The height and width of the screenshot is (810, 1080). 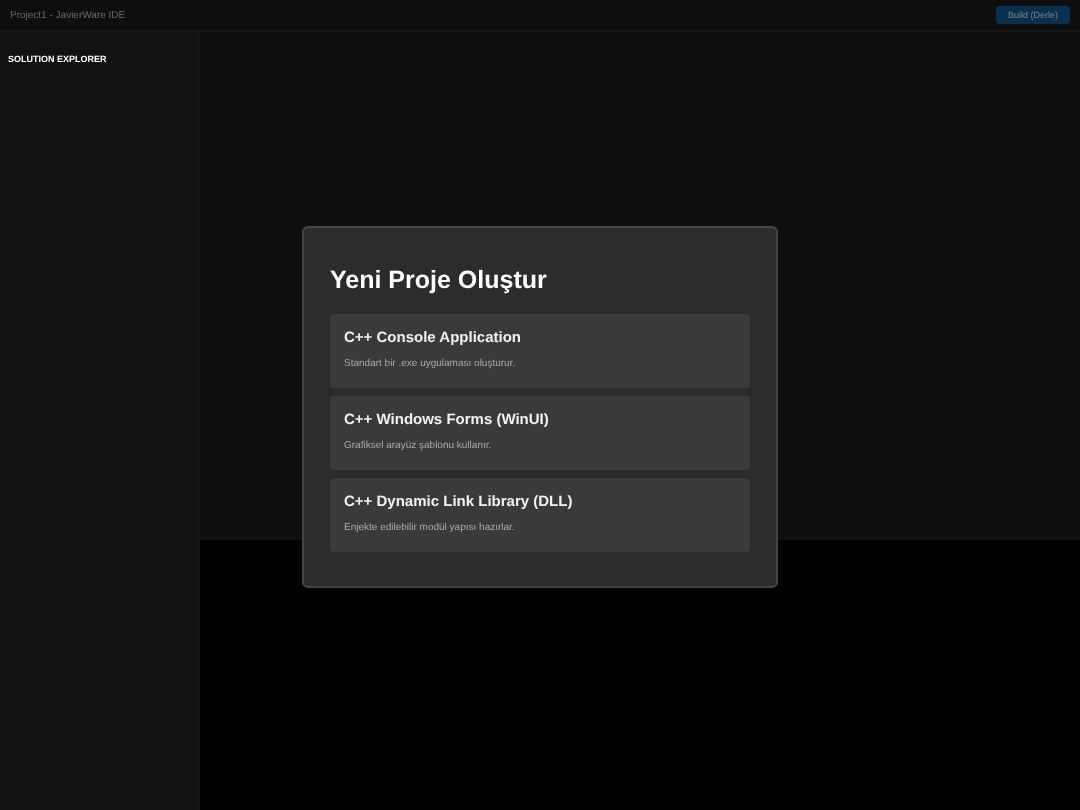 What do you see at coordinates (439, 279) in the screenshot?
I see `dialog-title: Yeni Proje Oluştur` at bounding box center [439, 279].